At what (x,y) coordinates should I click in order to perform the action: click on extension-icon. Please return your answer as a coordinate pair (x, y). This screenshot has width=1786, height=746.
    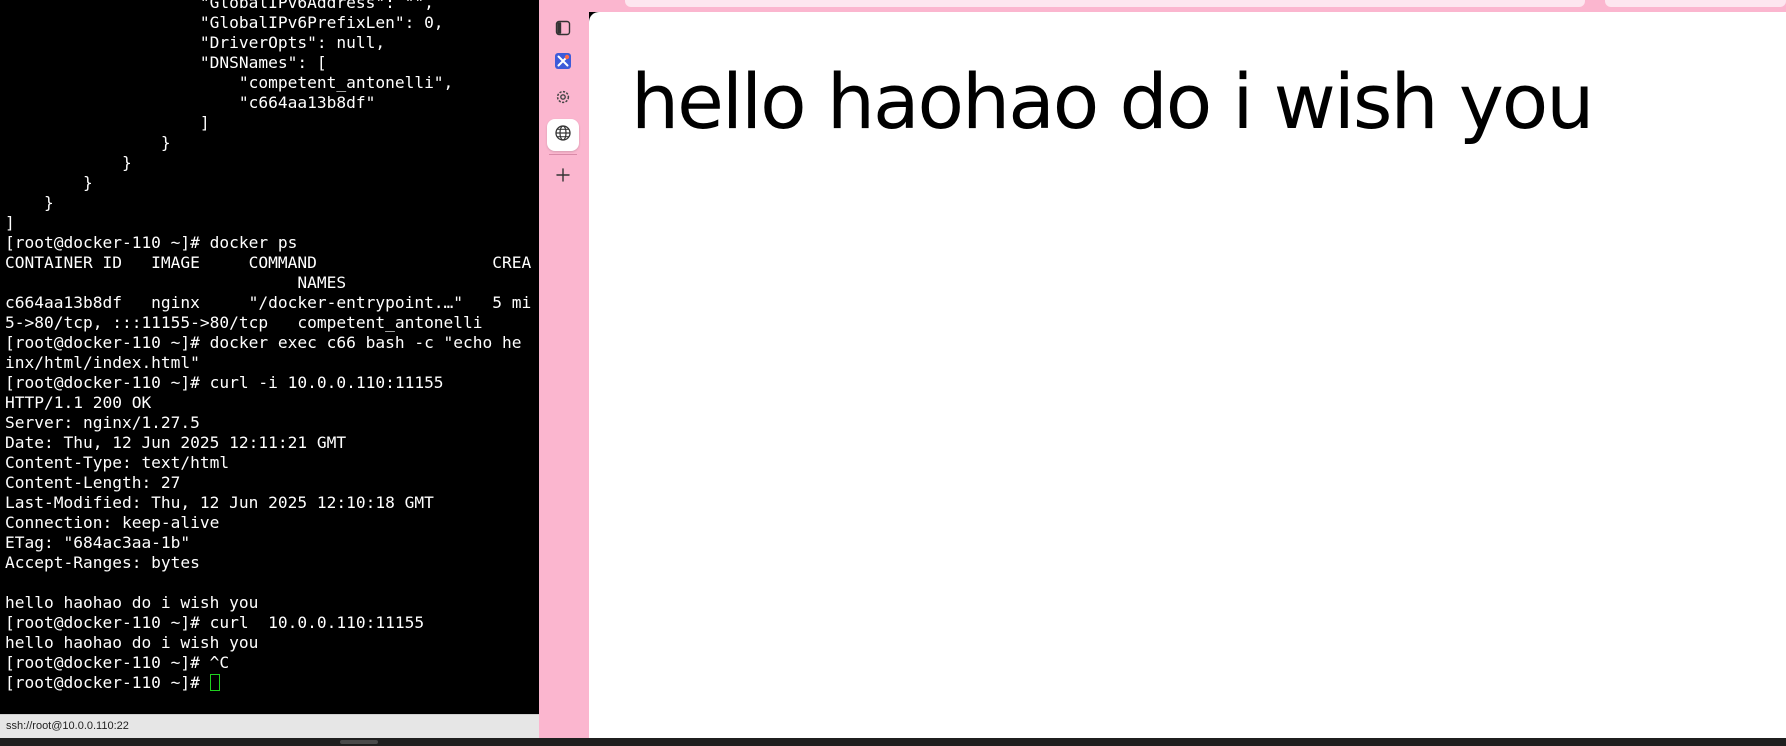
    Looking at the image, I should click on (563, 63).